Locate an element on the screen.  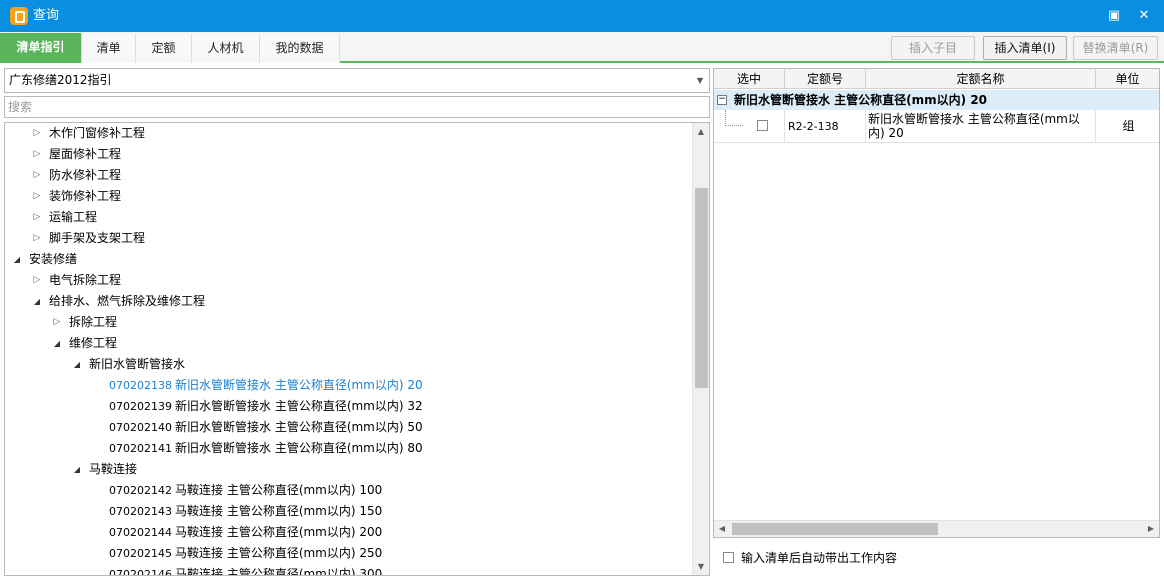
grid-horizontal-scrollbar: ◀ ▶ is located at coordinates (936, 528).